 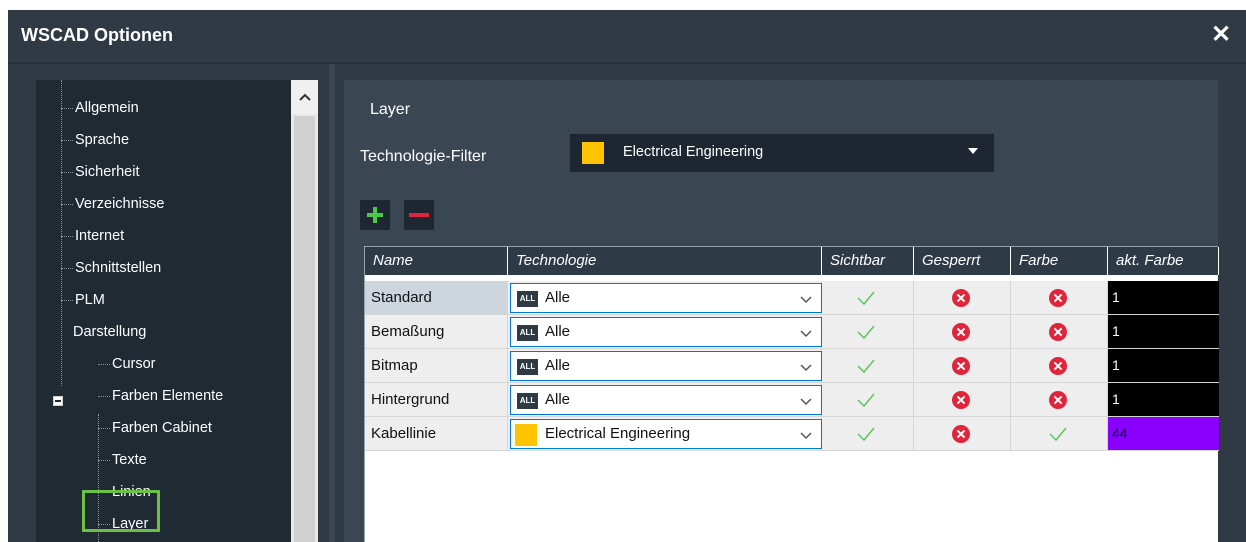 I want to click on close-icon: ✕, so click(x=1221, y=35).